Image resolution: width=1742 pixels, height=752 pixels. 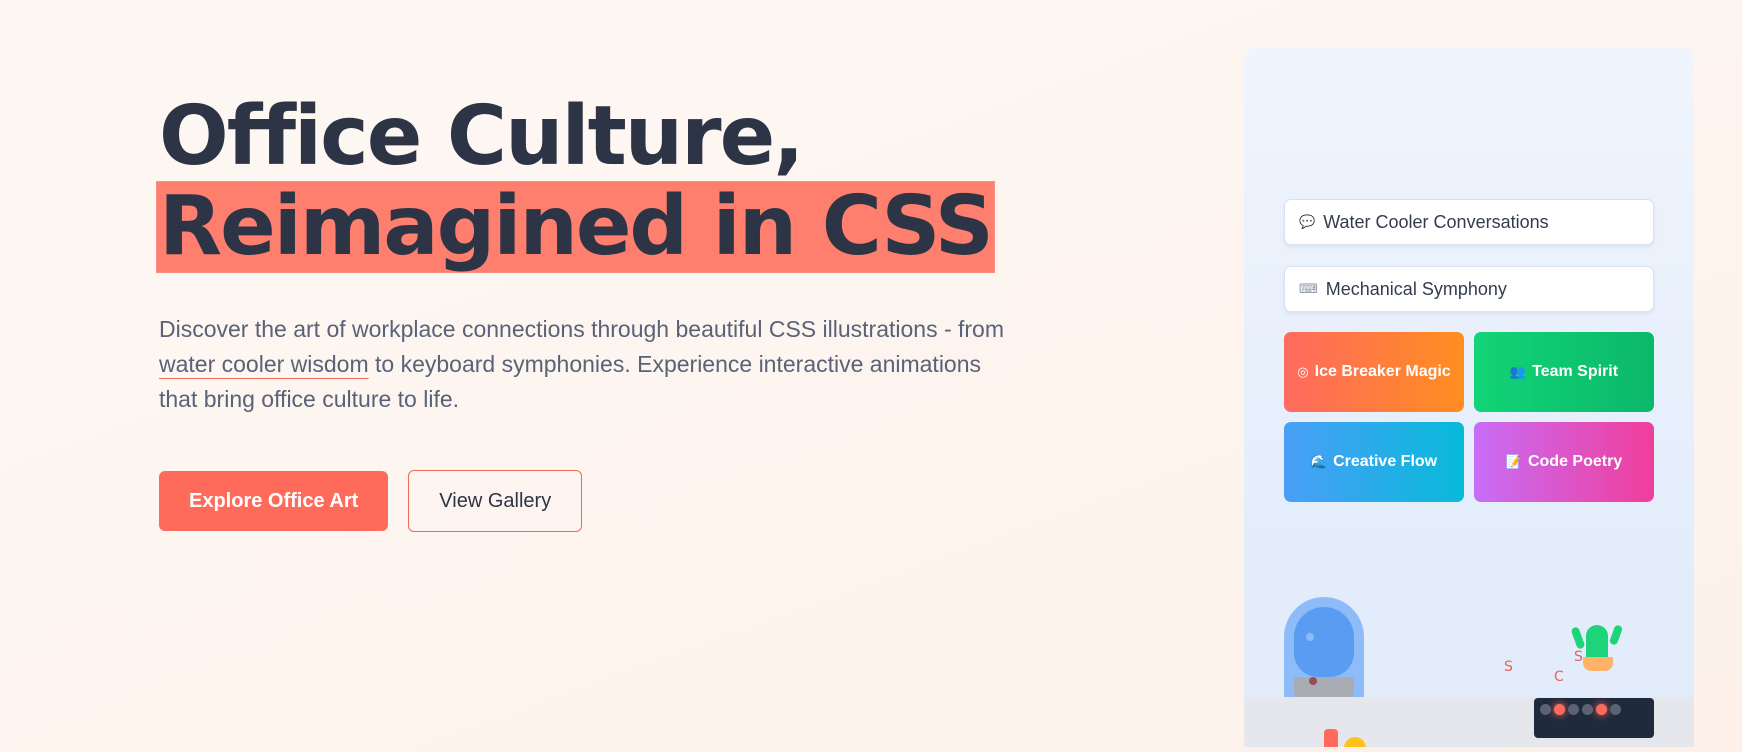 What do you see at coordinates (1382, 371) in the screenshot?
I see `card-label: Ice Breaker Magic` at bounding box center [1382, 371].